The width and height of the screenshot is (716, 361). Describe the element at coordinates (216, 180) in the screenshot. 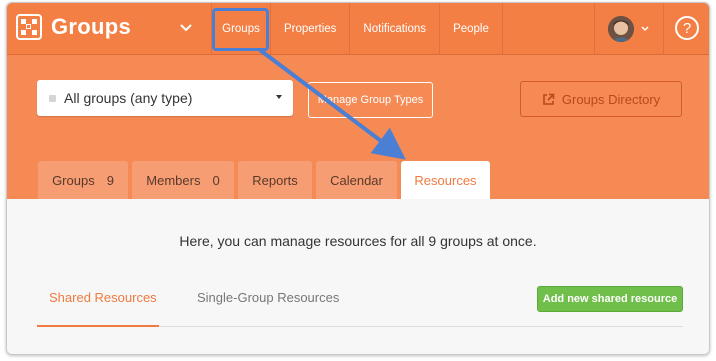

I see `tab-count: 0` at that location.